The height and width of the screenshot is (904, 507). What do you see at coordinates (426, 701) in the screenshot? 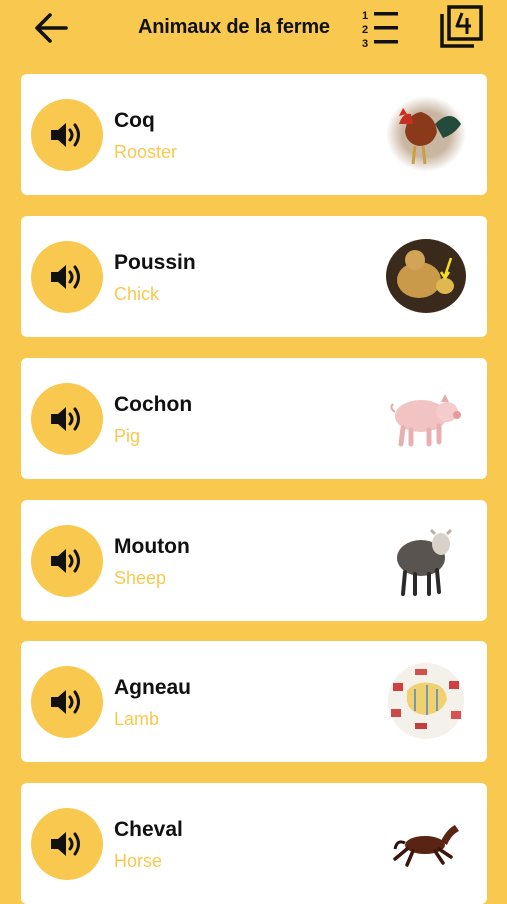
I see `lamb-cuts-image` at bounding box center [426, 701].